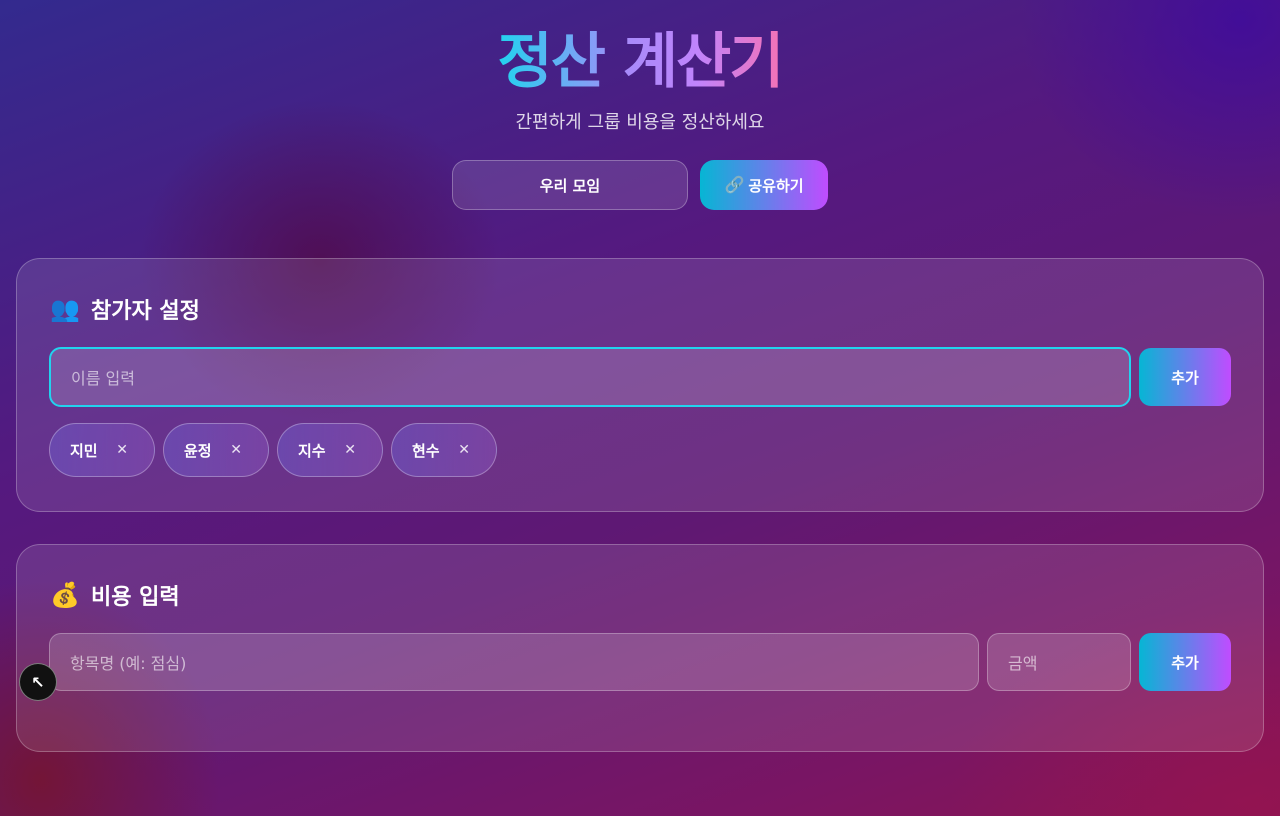  What do you see at coordinates (198, 450) in the screenshot?
I see `participant-chip-name: 윤정` at bounding box center [198, 450].